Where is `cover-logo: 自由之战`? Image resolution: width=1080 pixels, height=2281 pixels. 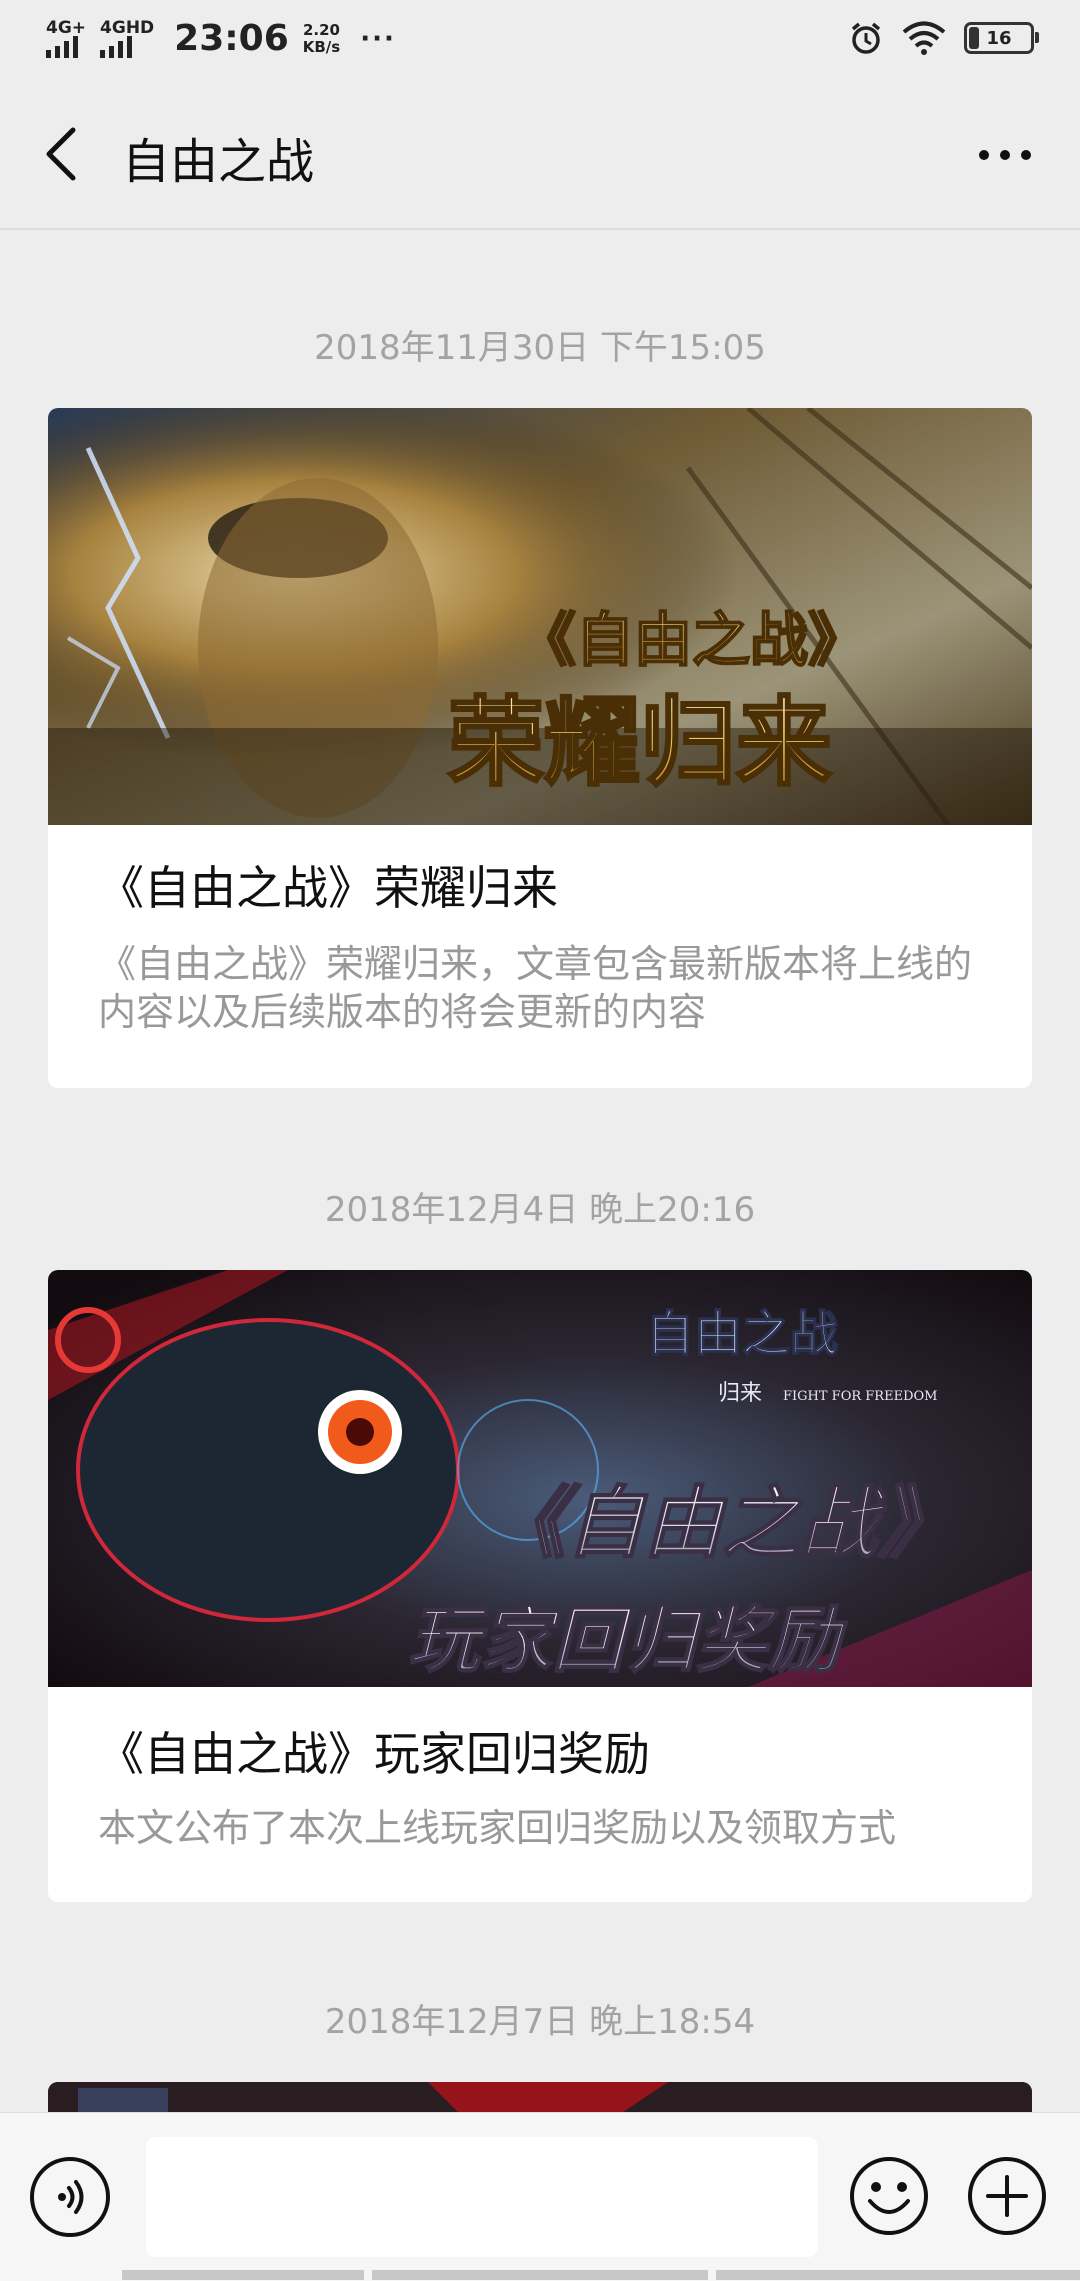 cover-logo: 自由之战 is located at coordinates (742, 1334).